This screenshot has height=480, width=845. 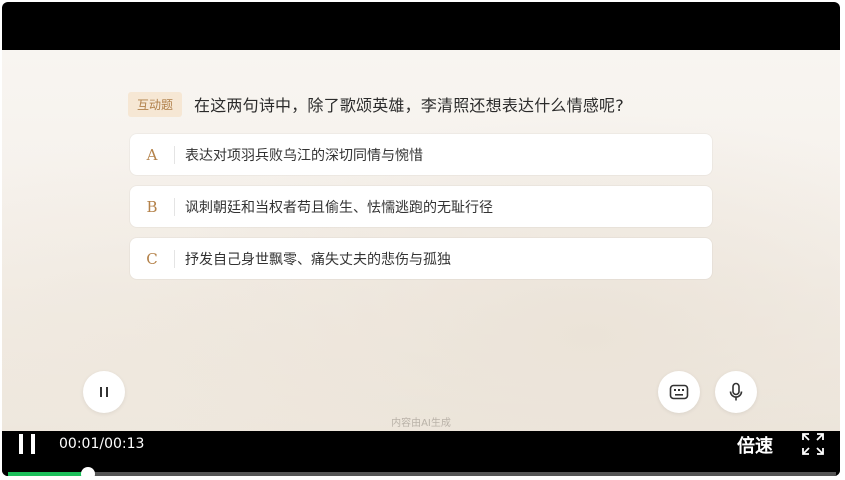 I want to click on player-controls: 00:01/00:13 倍速, so click(x=421, y=453).